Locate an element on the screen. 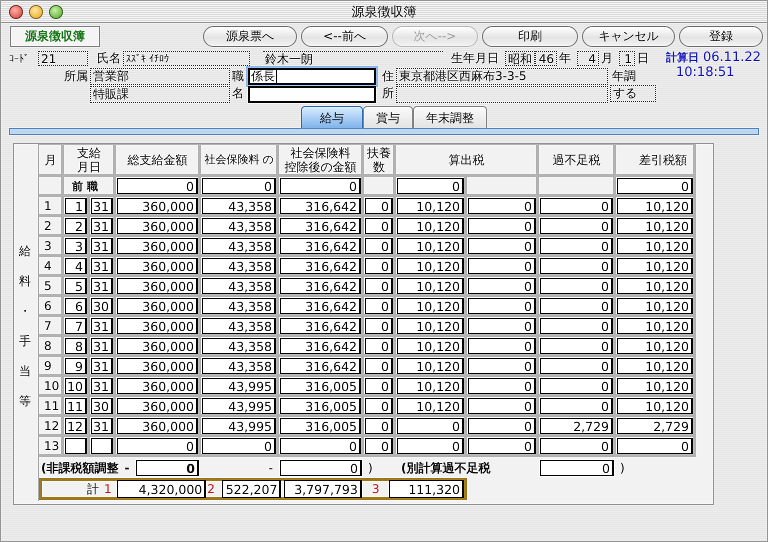  zoom-button is located at coordinates (56, 11).